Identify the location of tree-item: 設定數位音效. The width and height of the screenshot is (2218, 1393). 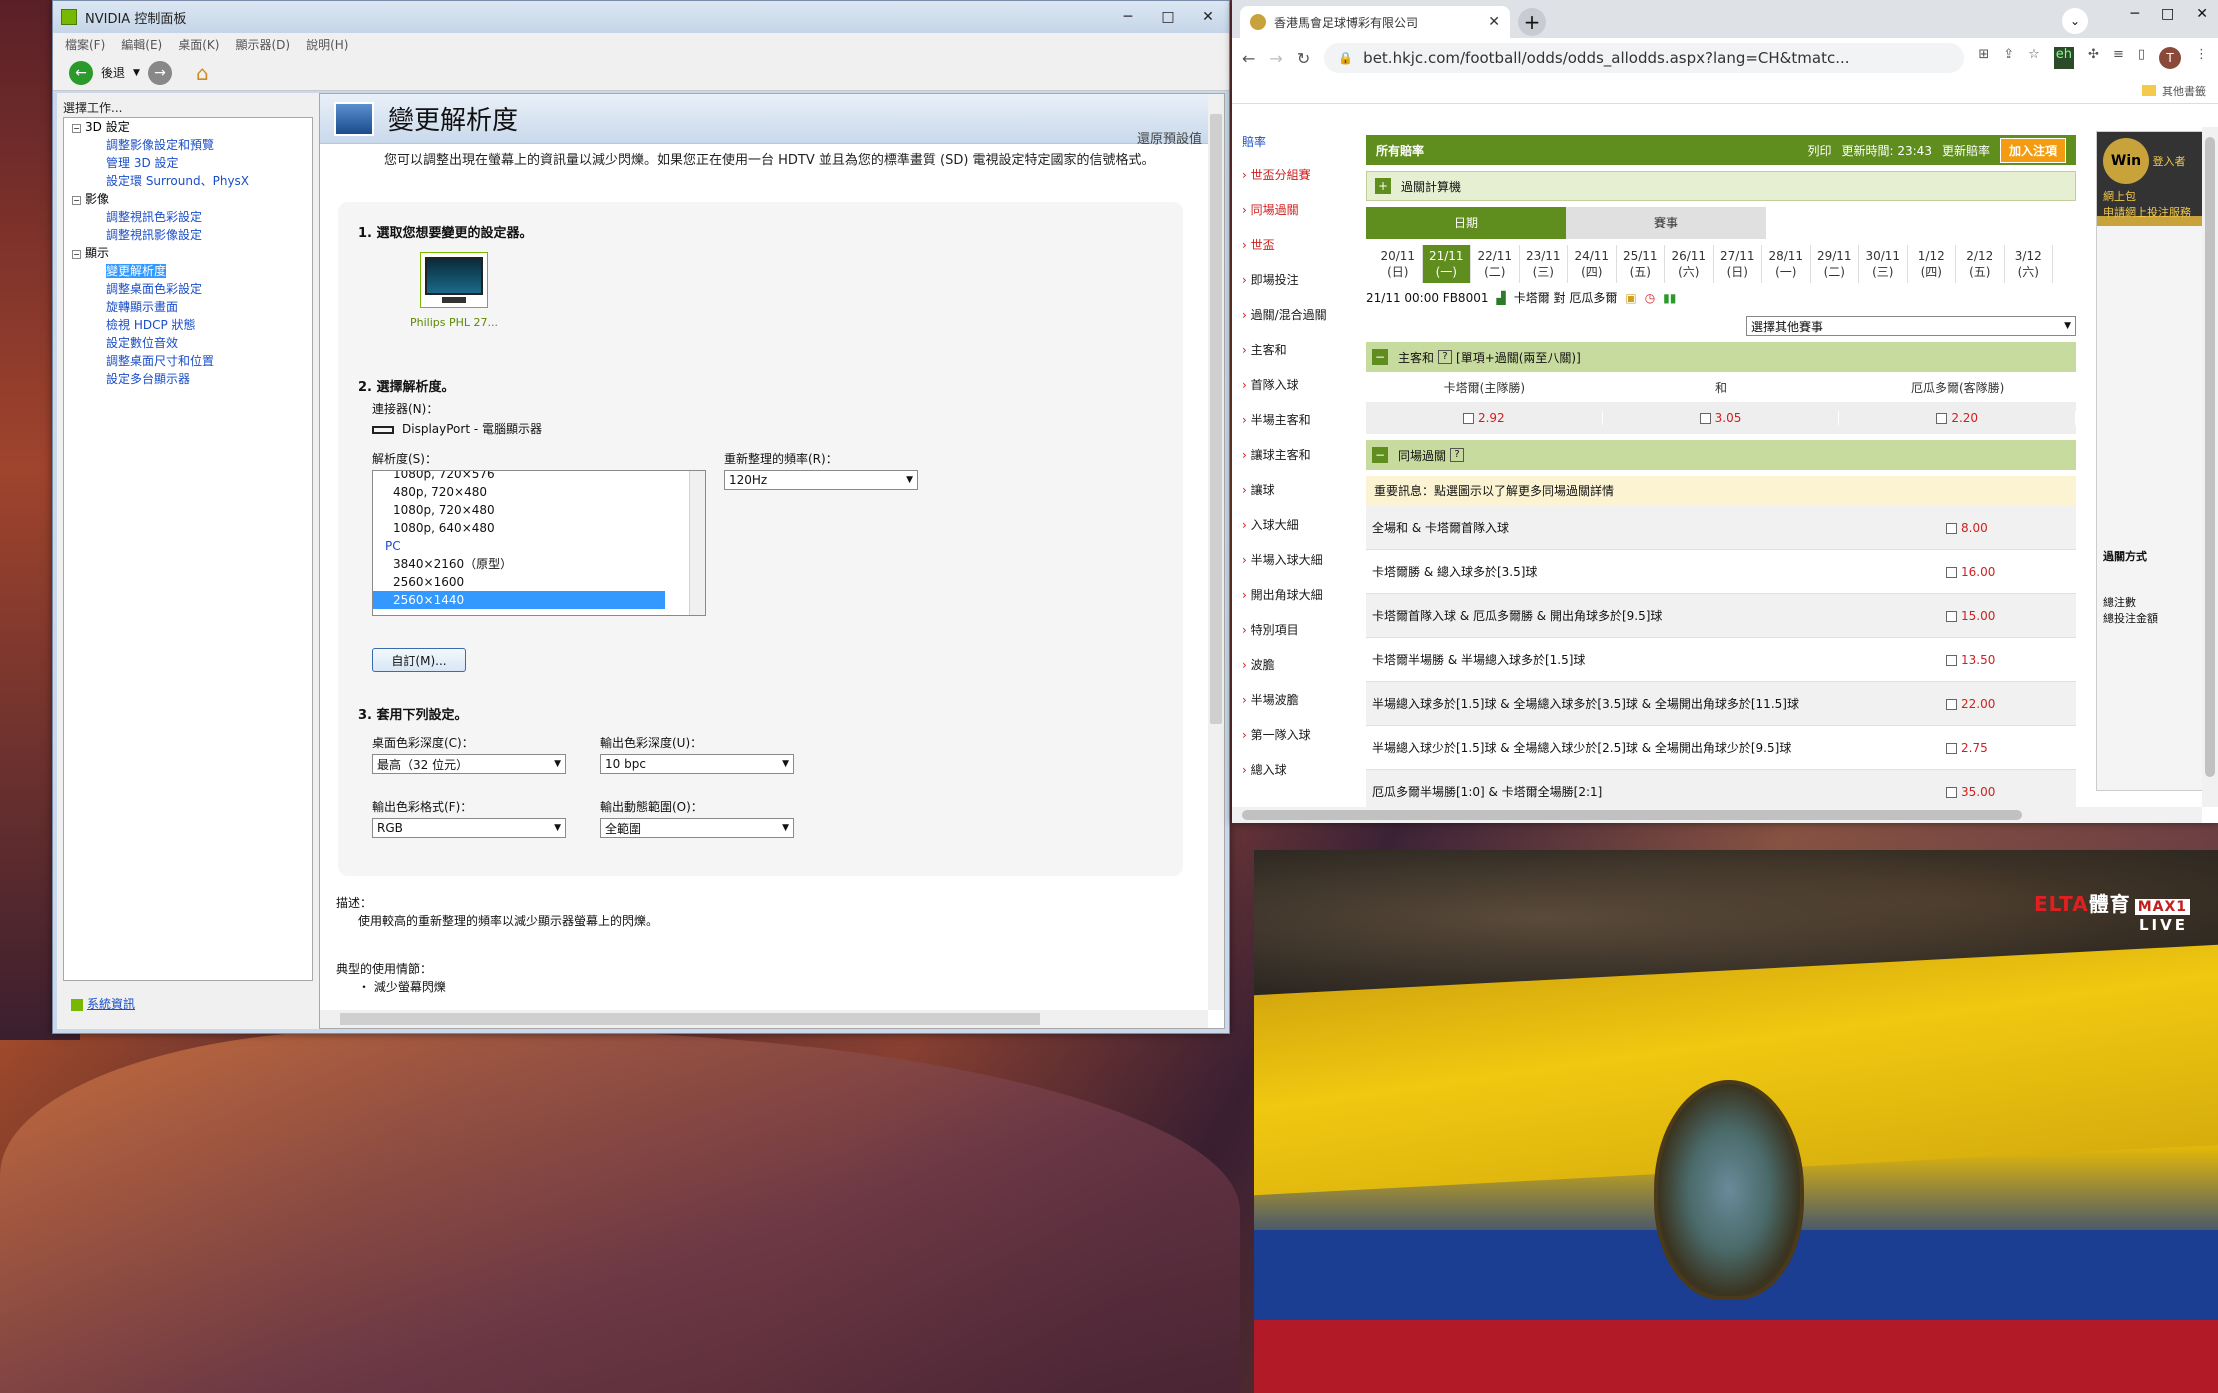
(188, 343).